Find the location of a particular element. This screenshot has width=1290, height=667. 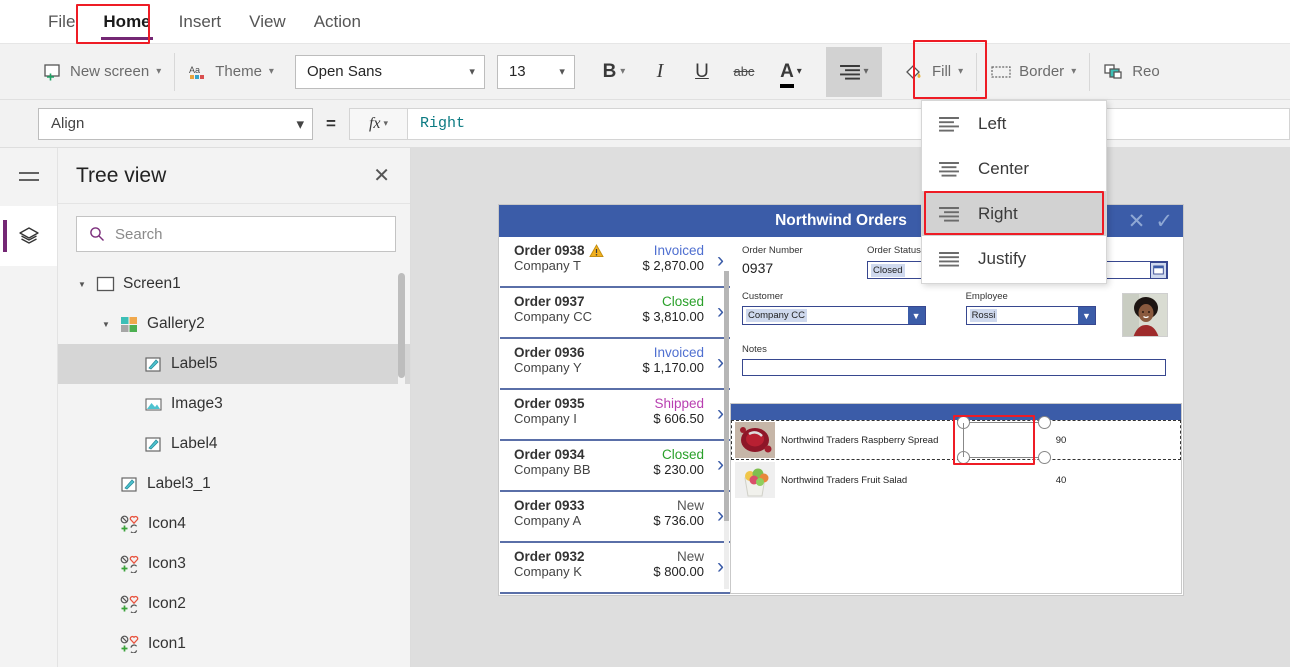

field-notes: Notes is located at coordinates (955, 360).